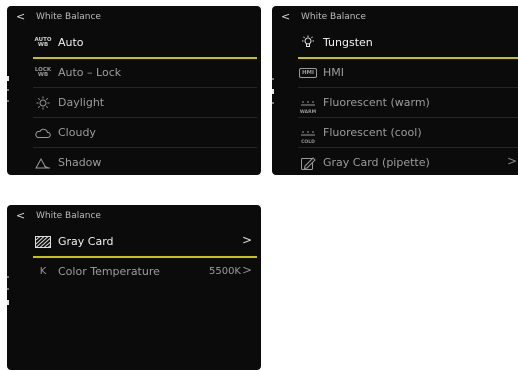 The image size is (518, 370). Describe the element at coordinates (77, 132) in the screenshot. I see `menu-item-label: Cloudy` at that location.